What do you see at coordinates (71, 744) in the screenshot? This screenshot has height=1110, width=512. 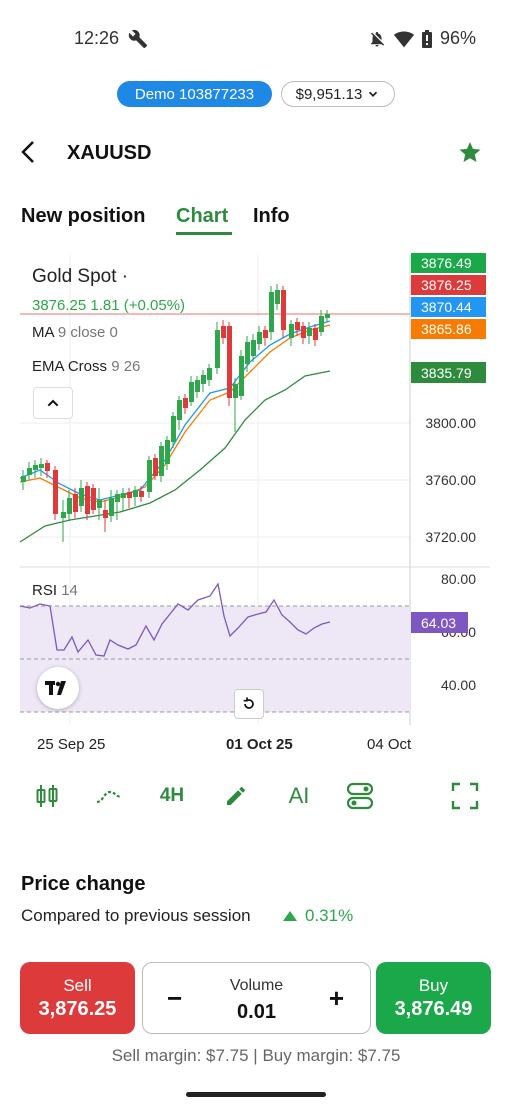 I see `x-axis-label: 25 Sep 25` at bounding box center [71, 744].